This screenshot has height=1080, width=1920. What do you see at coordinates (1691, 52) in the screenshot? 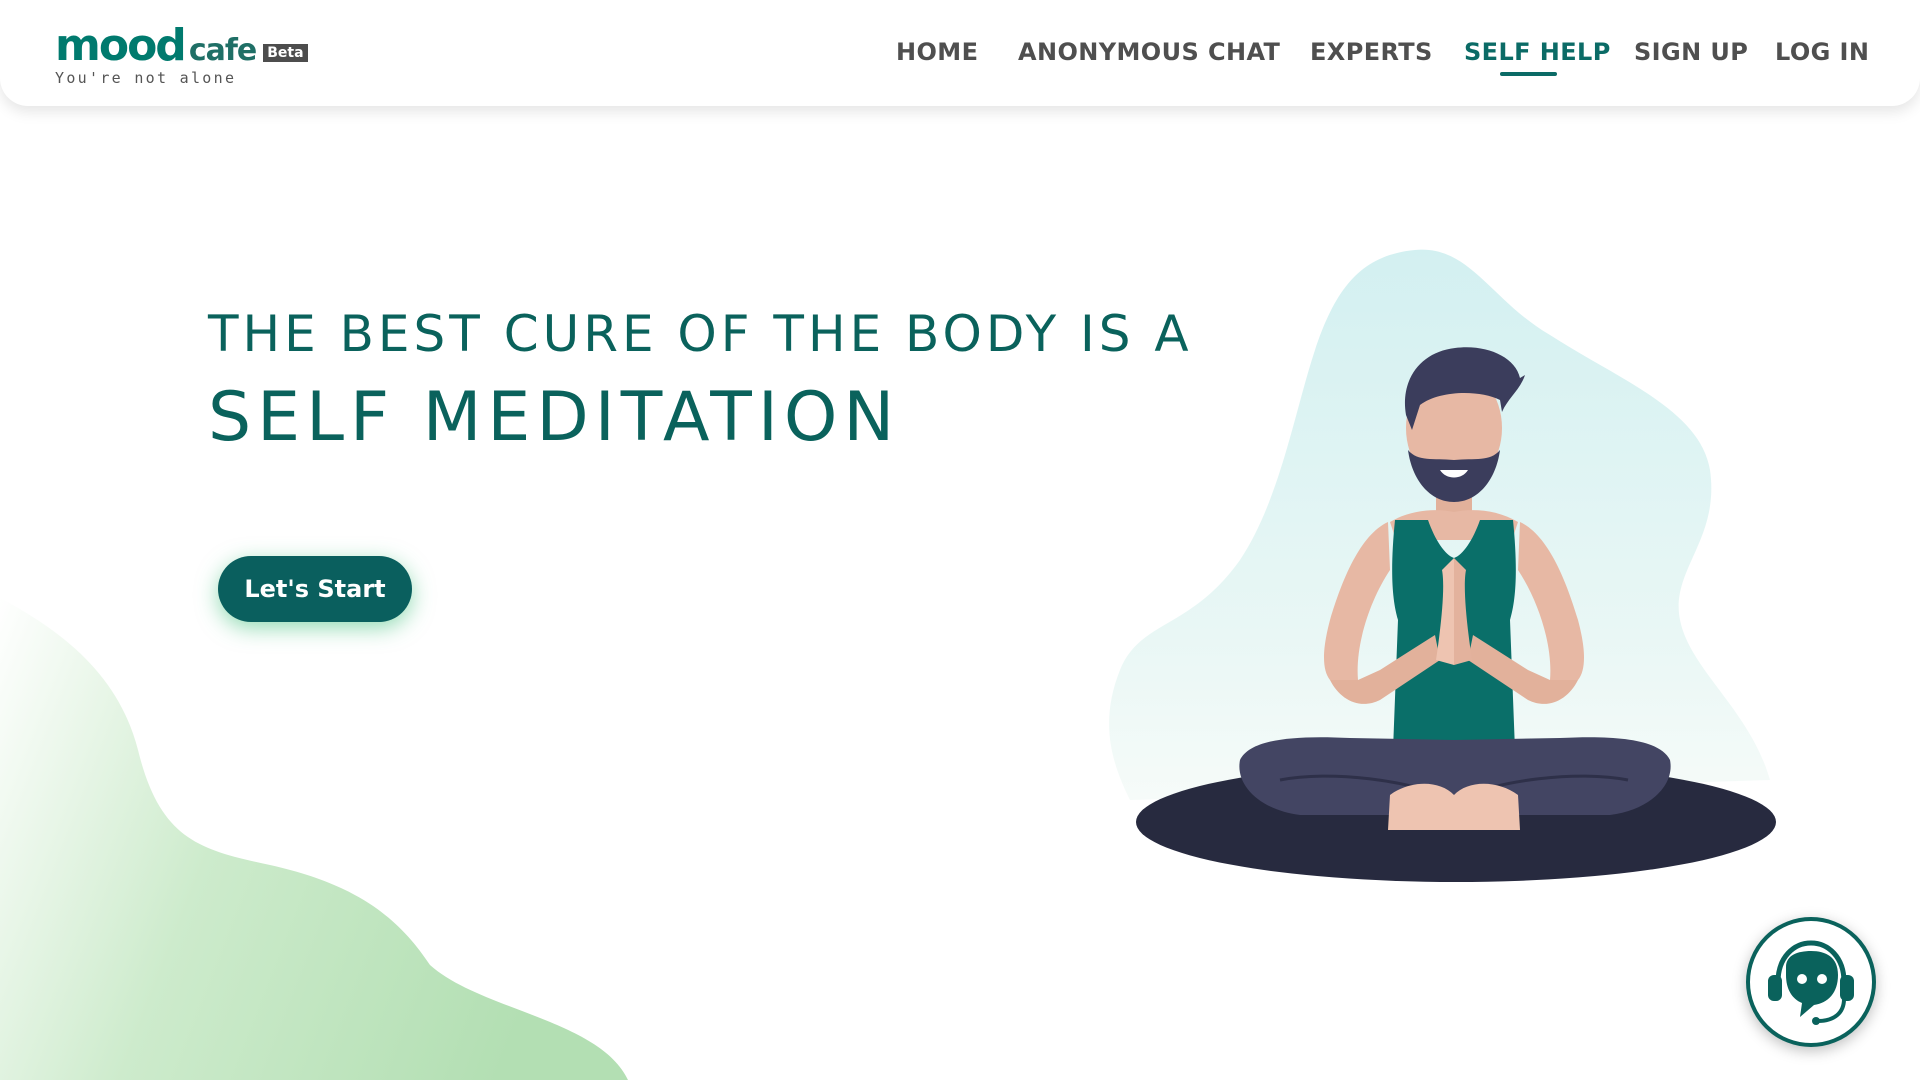
I see `nav-sign-up: SIGN UP` at bounding box center [1691, 52].